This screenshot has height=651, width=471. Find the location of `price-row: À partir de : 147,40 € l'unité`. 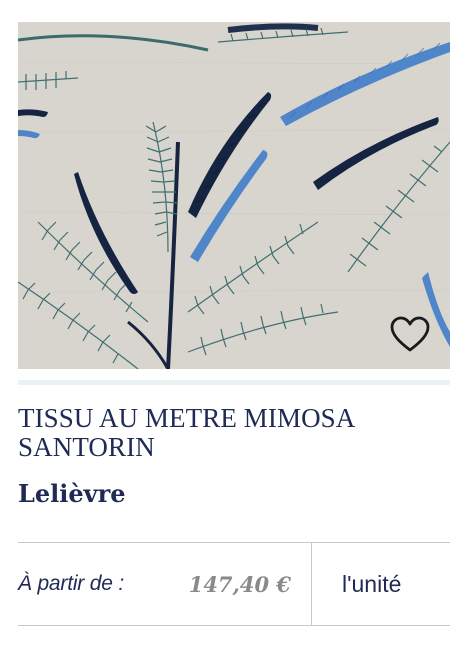

price-row: À partir de : 147,40 € l'unité is located at coordinates (234, 584).